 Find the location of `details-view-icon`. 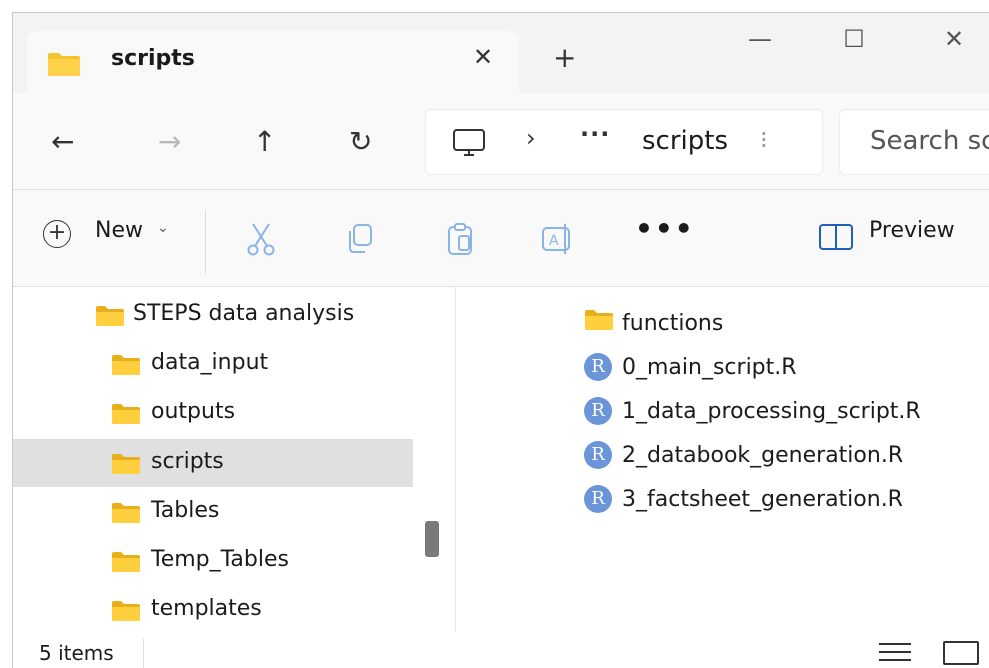

details-view-icon is located at coordinates (895, 655).